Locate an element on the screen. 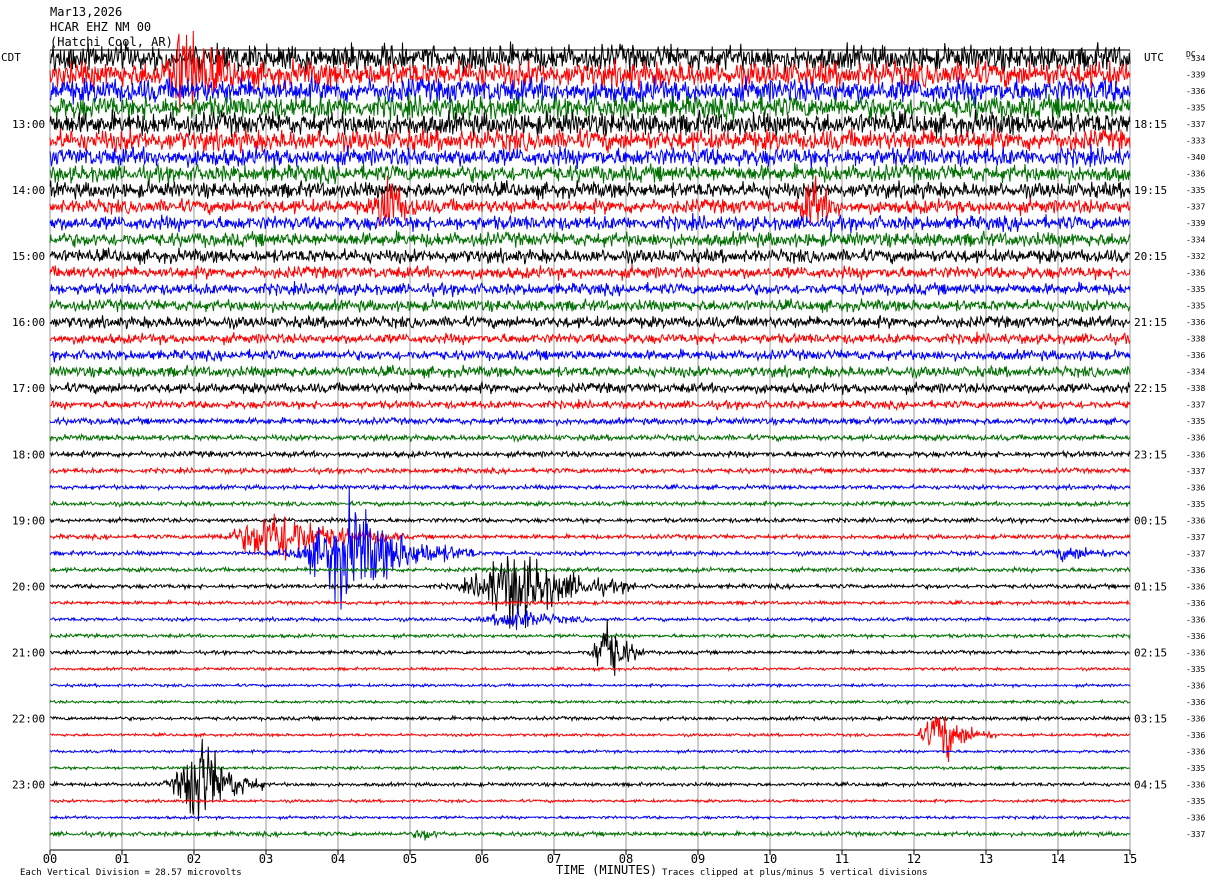 This screenshot has height=886, width=1210. record-date: Mar13,2026 is located at coordinates (86, 12).